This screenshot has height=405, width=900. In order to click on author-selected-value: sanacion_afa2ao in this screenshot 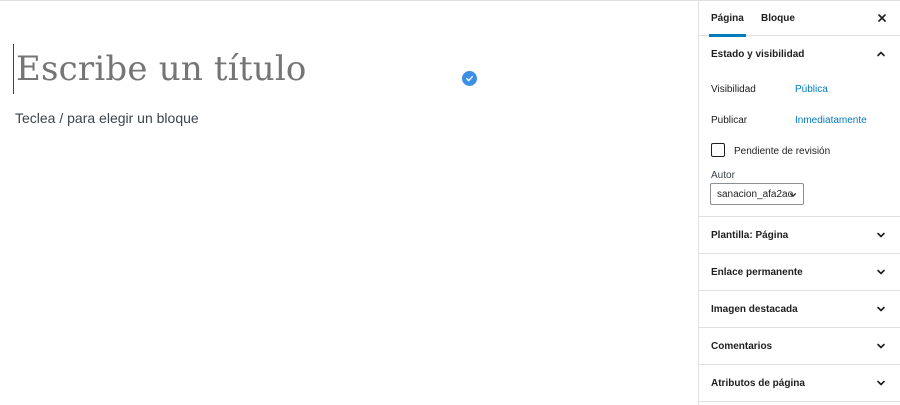, I will do `click(755, 194)`.